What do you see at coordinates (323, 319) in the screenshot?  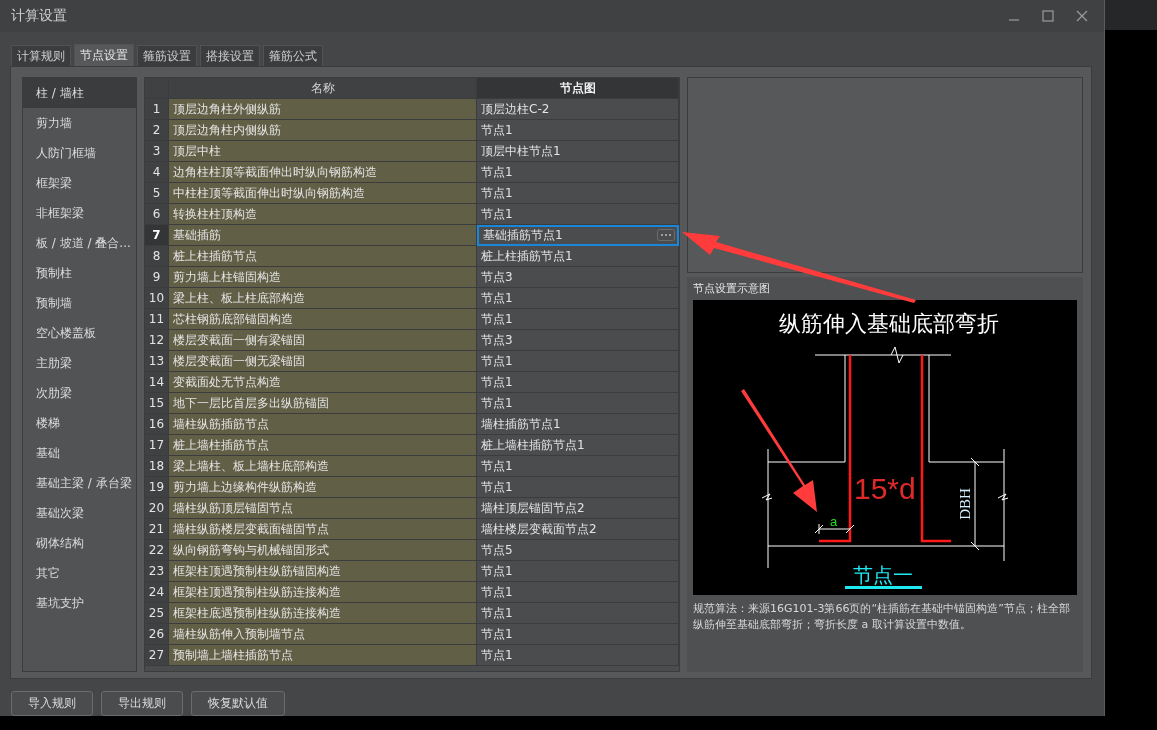 I see `table-cell: 芯柱钢筋底部锚固构造` at bounding box center [323, 319].